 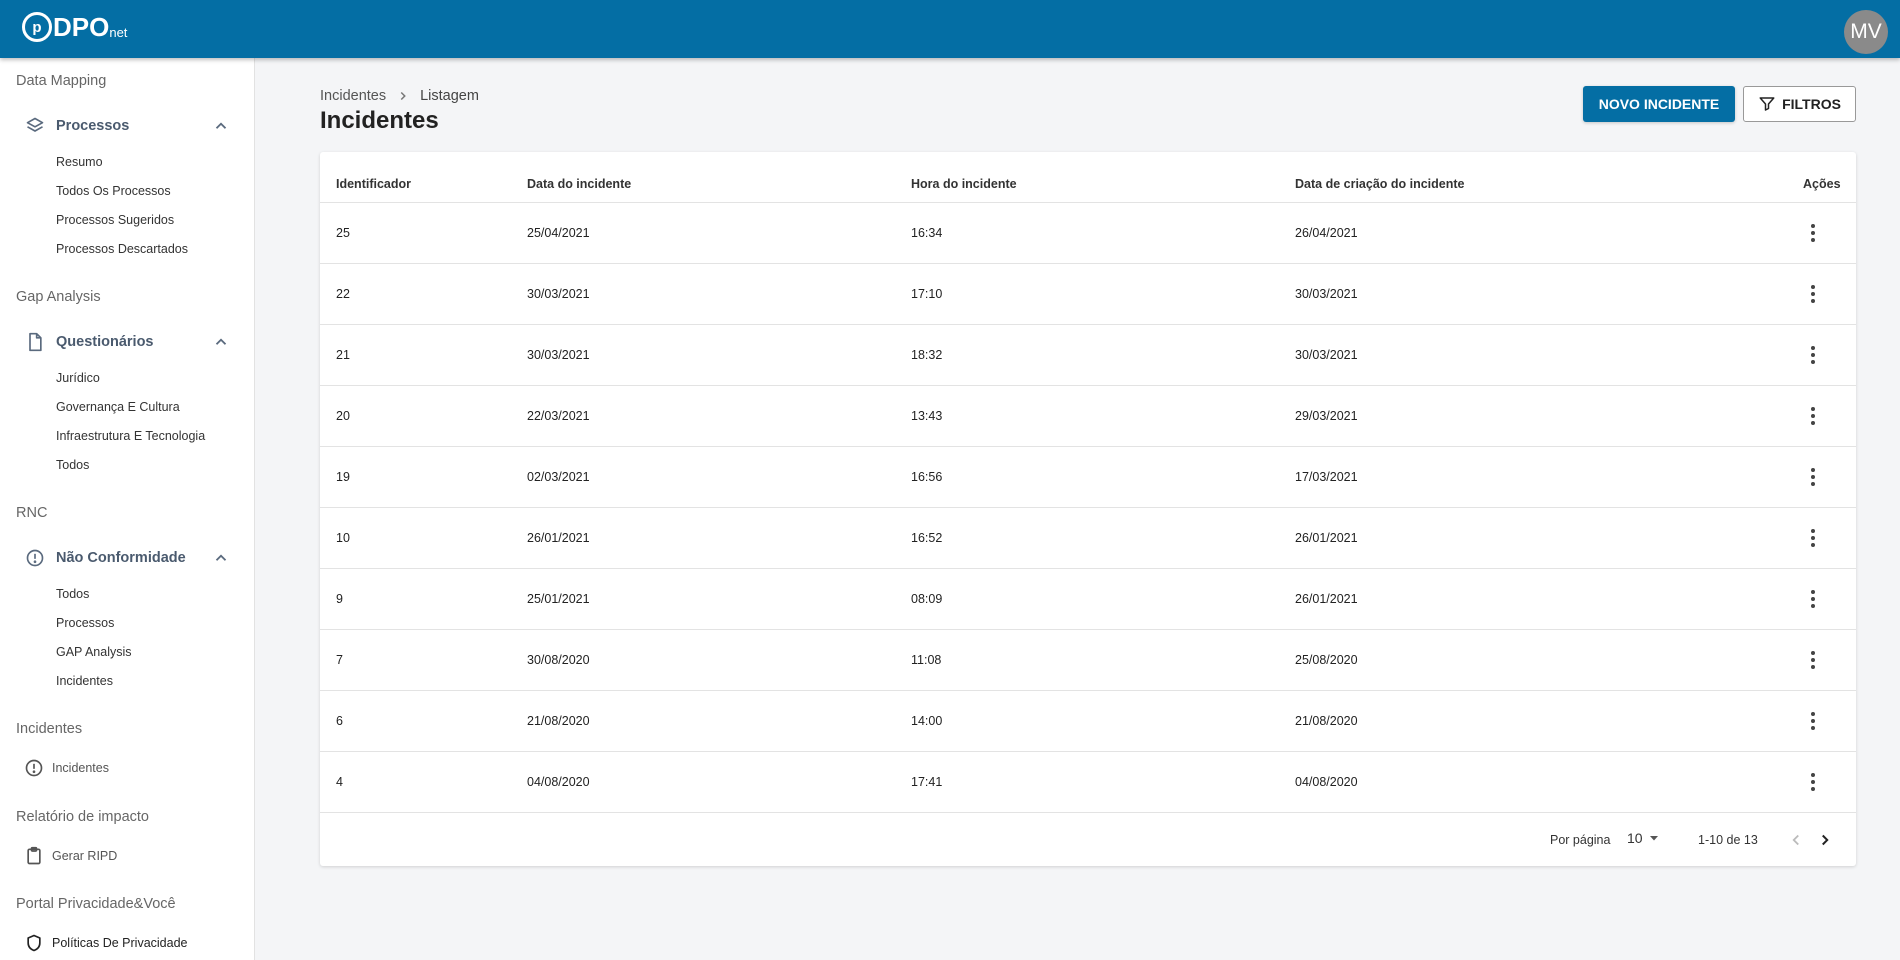 I want to click on cell-identificador: 25, so click(x=343, y=233).